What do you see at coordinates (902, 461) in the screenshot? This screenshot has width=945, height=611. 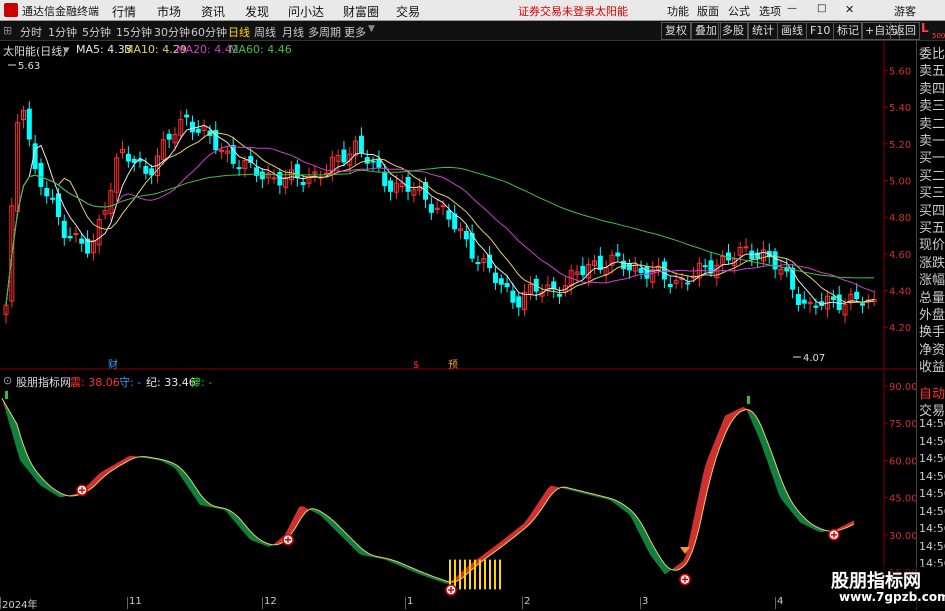 I see `indicator-tick-label: 60.00` at bounding box center [902, 461].